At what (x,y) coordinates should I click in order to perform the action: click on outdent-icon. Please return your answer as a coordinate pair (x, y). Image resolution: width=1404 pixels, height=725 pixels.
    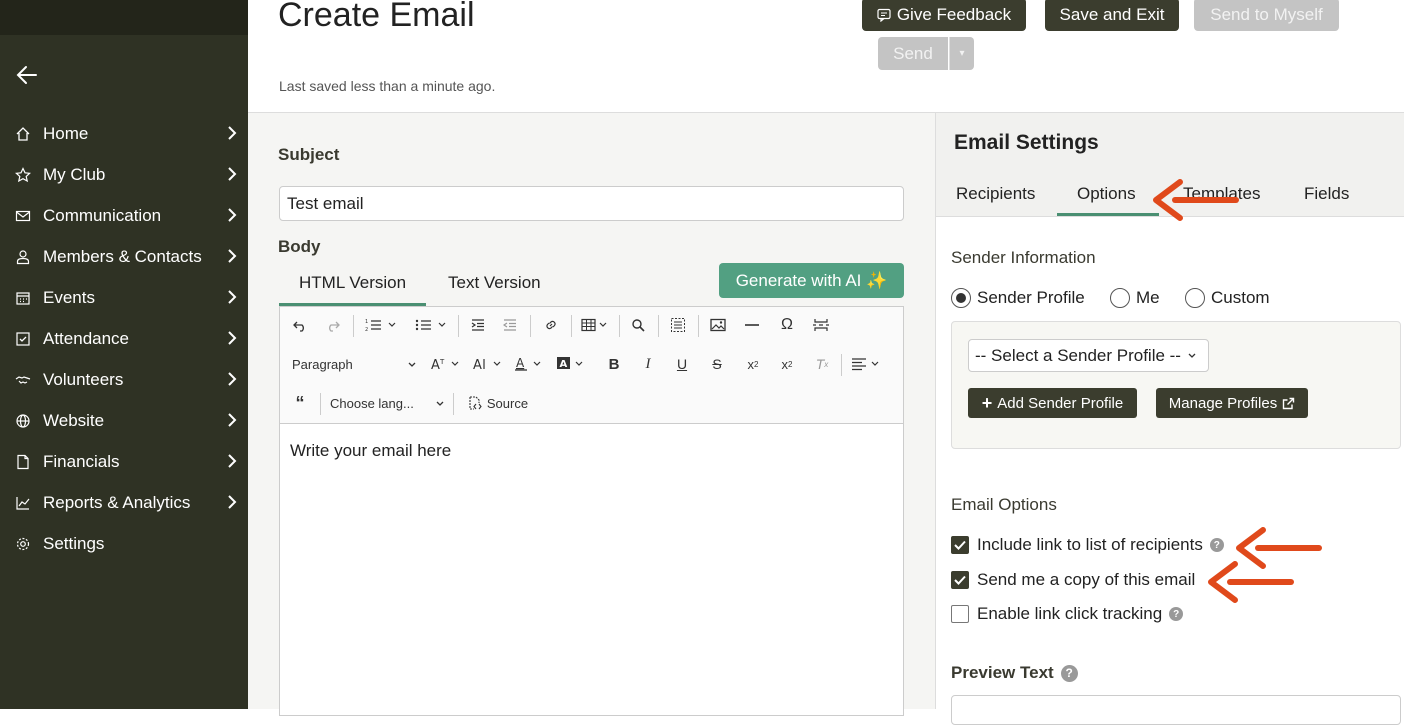
    Looking at the image, I should click on (510, 325).